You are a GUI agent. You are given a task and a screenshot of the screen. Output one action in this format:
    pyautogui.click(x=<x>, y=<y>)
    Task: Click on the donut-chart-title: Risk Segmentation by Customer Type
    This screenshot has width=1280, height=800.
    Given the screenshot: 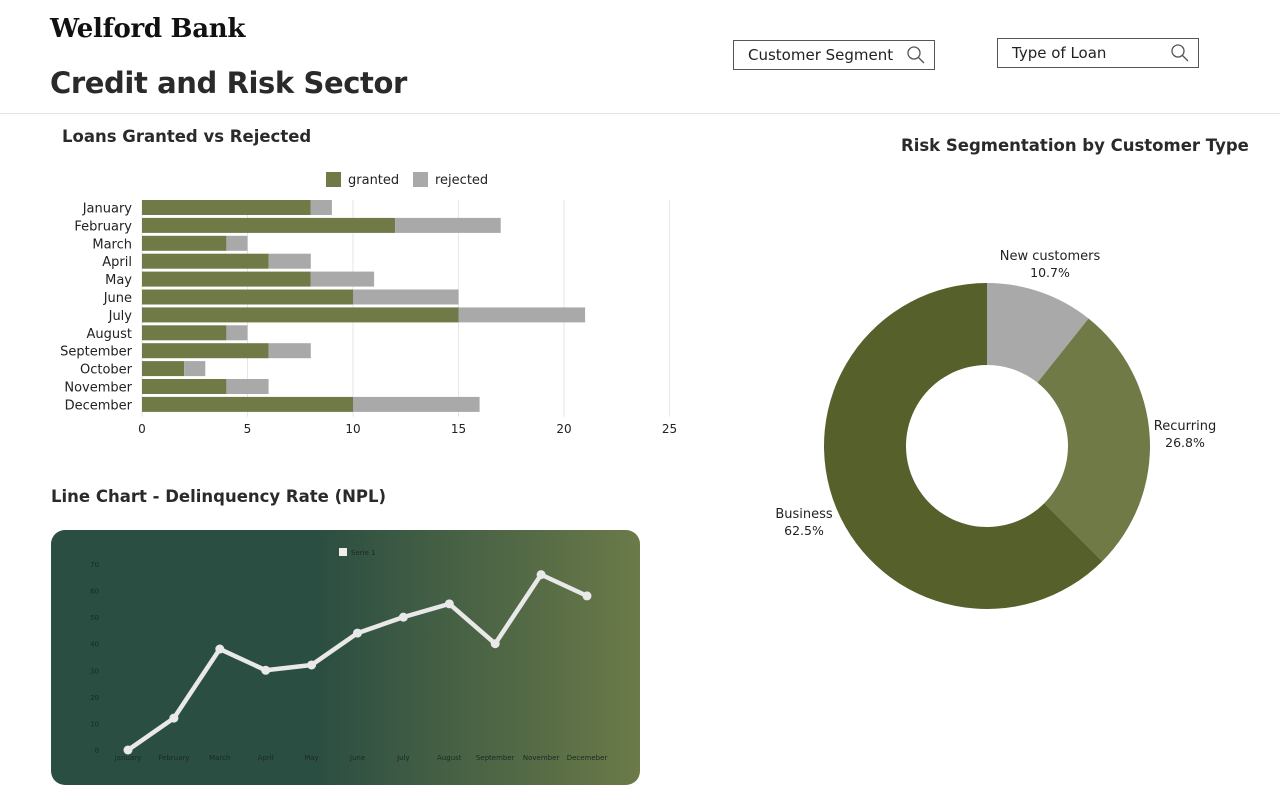 What is the action you would take?
    pyautogui.click(x=1075, y=145)
    